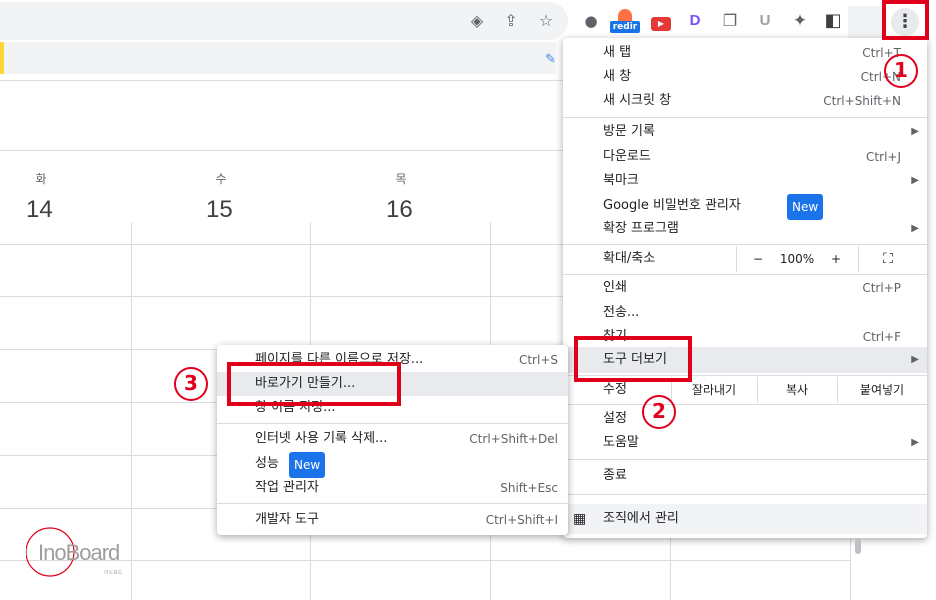 This screenshot has height=600, width=936. I want to click on paste-button: 붙여넣기, so click(882, 390).